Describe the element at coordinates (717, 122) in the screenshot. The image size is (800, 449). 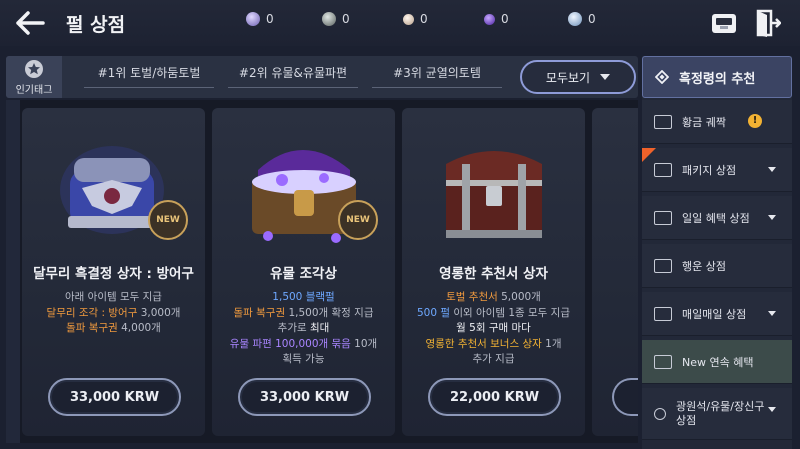
I see `sidebar-item: 황금 궤짝!` at that location.